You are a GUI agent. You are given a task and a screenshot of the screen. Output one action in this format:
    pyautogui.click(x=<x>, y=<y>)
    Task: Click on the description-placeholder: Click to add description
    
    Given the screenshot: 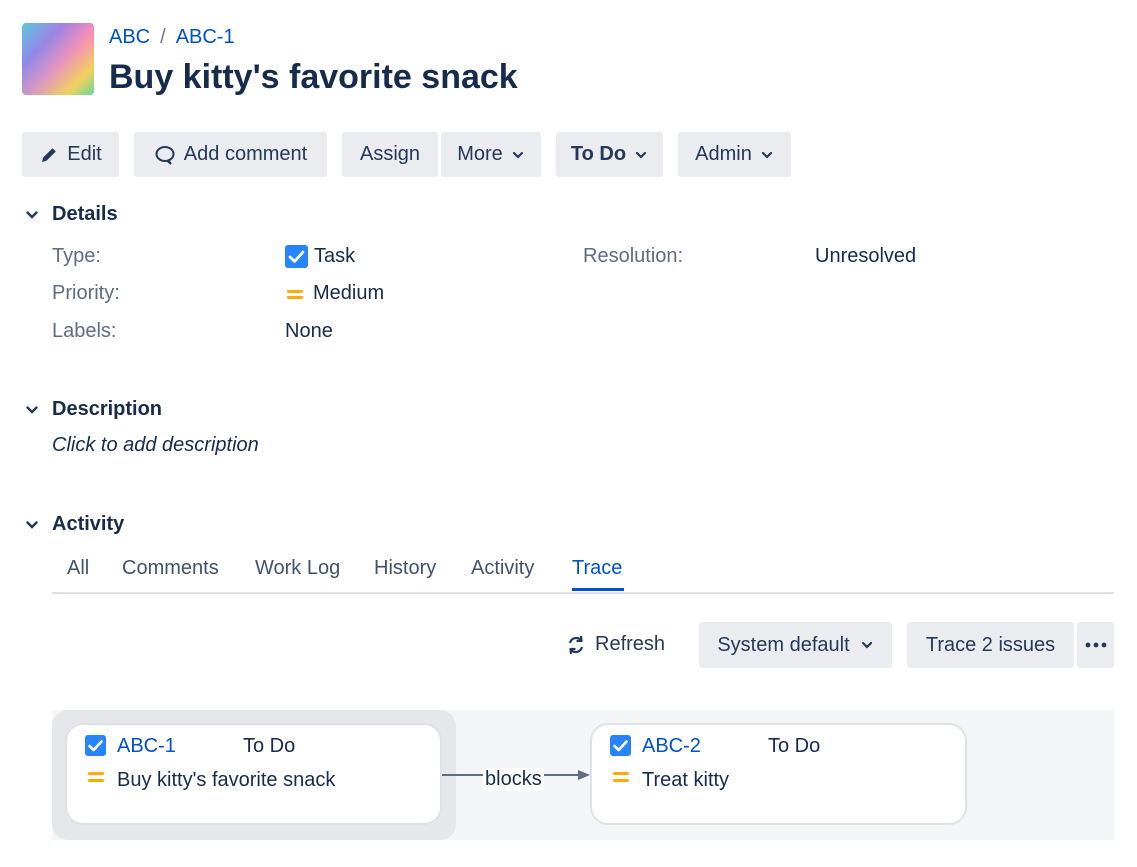 What is the action you would take?
    pyautogui.click(x=155, y=445)
    